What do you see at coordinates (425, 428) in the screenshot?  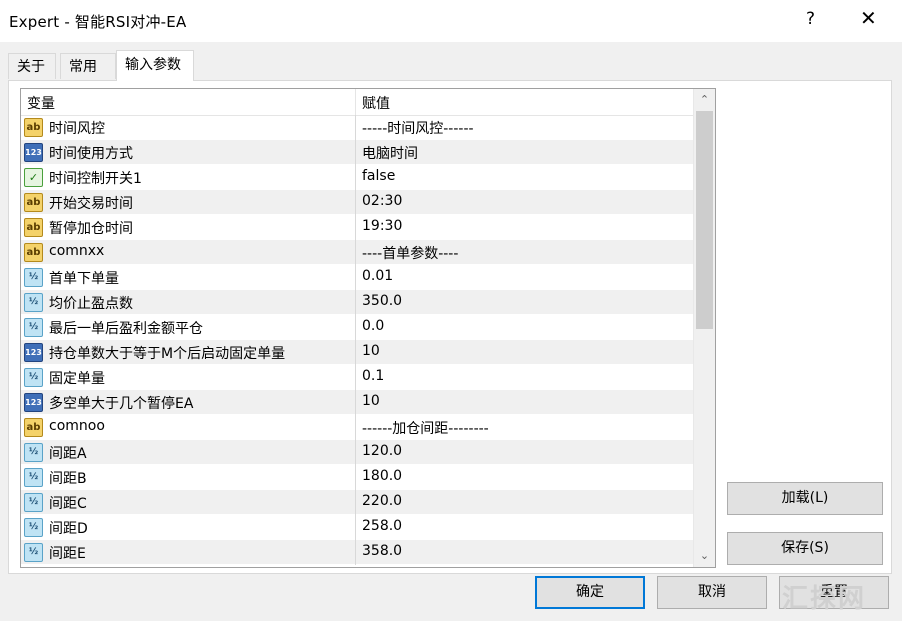 I see `variable-value: ------加仓间距--------` at bounding box center [425, 428].